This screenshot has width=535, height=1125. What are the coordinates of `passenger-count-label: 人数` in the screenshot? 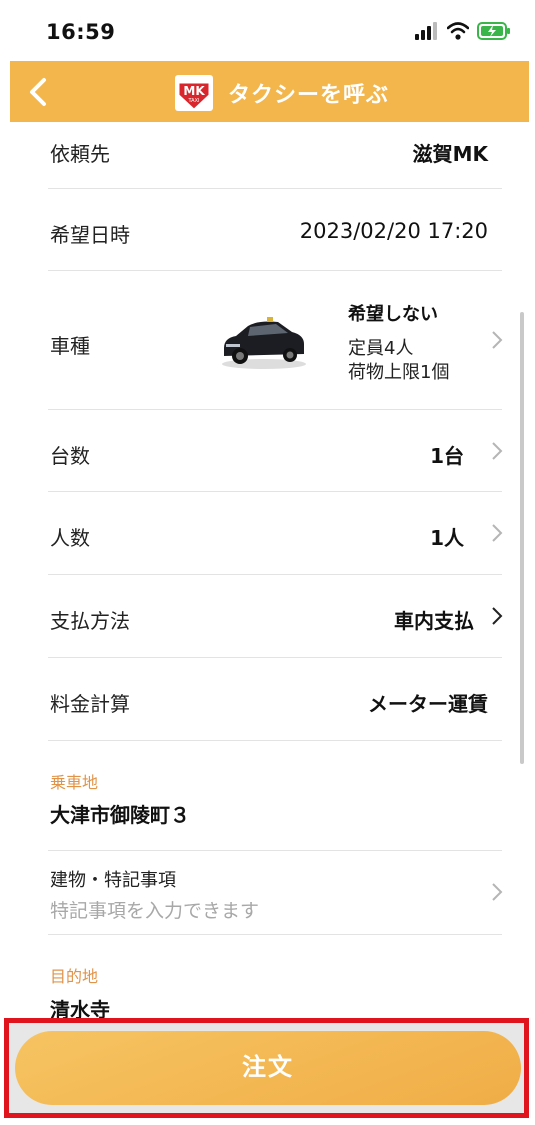 It's located at (70, 538).